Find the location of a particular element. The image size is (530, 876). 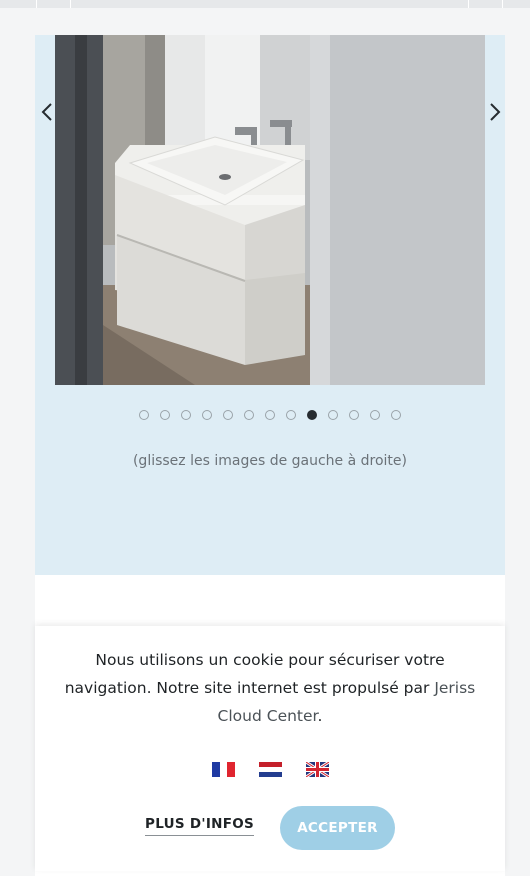

previous-slide-button is located at coordinates (47, 112).